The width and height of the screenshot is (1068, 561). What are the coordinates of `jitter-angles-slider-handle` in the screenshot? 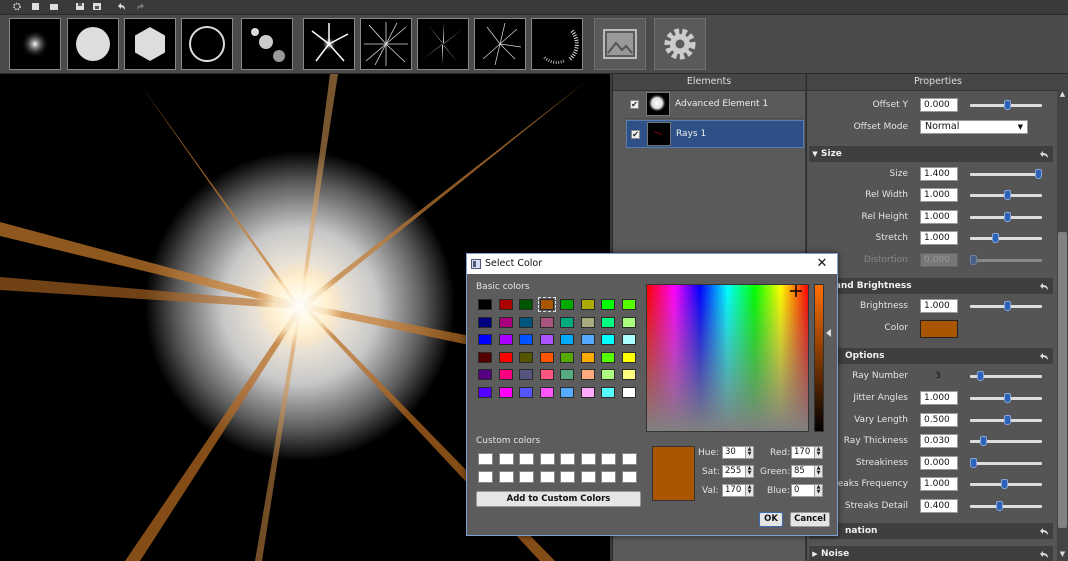 It's located at (1007, 398).